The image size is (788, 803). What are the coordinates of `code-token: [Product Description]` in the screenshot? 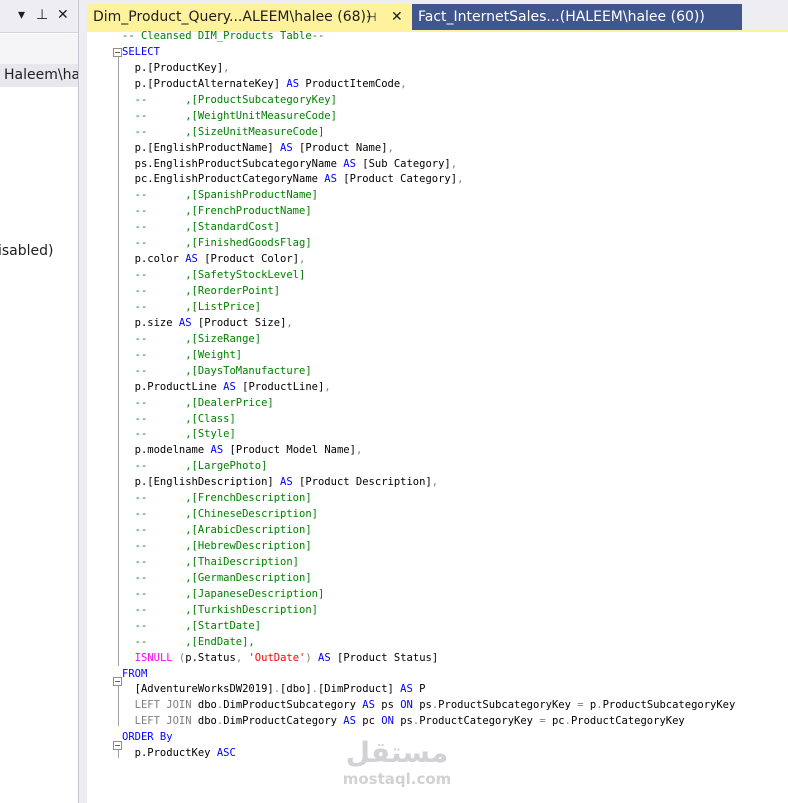 It's located at (362, 482).